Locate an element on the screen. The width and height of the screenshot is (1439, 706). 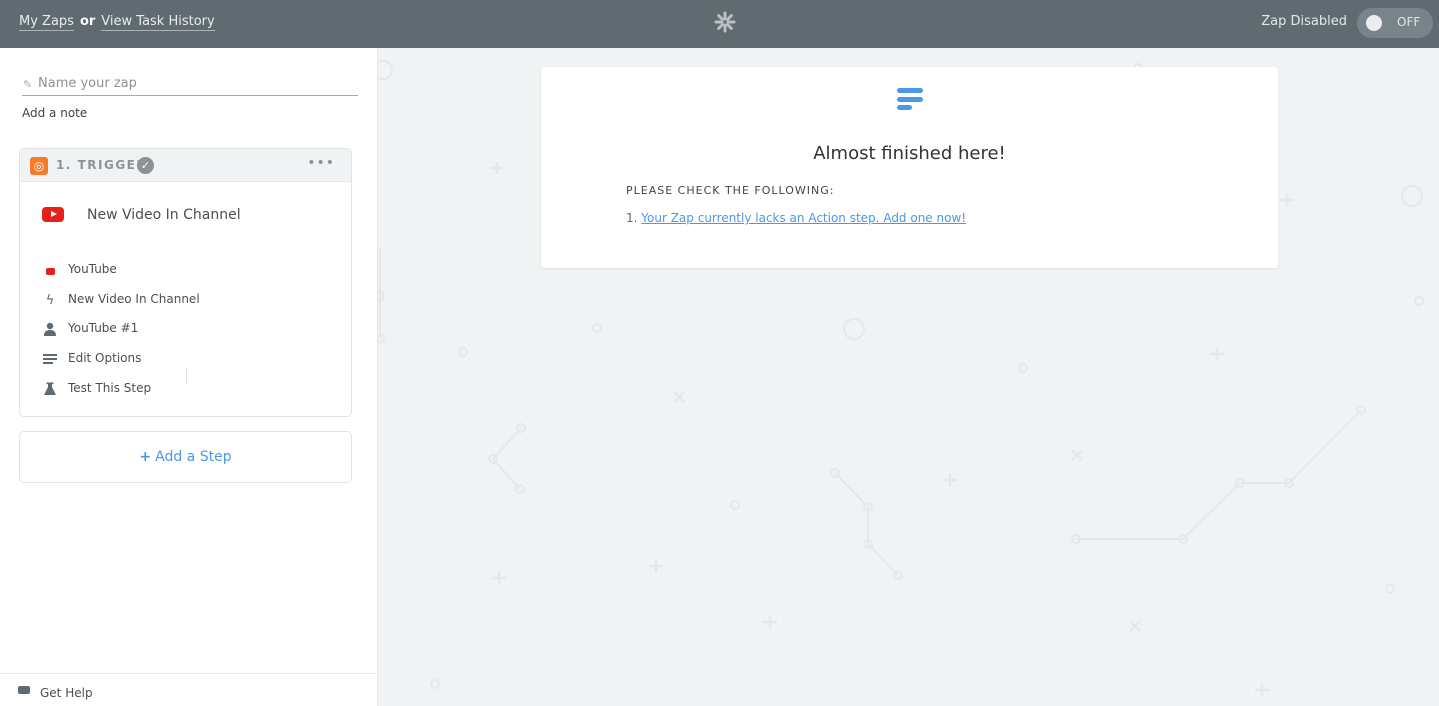
chat-icon is located at coordinates (24, 690).